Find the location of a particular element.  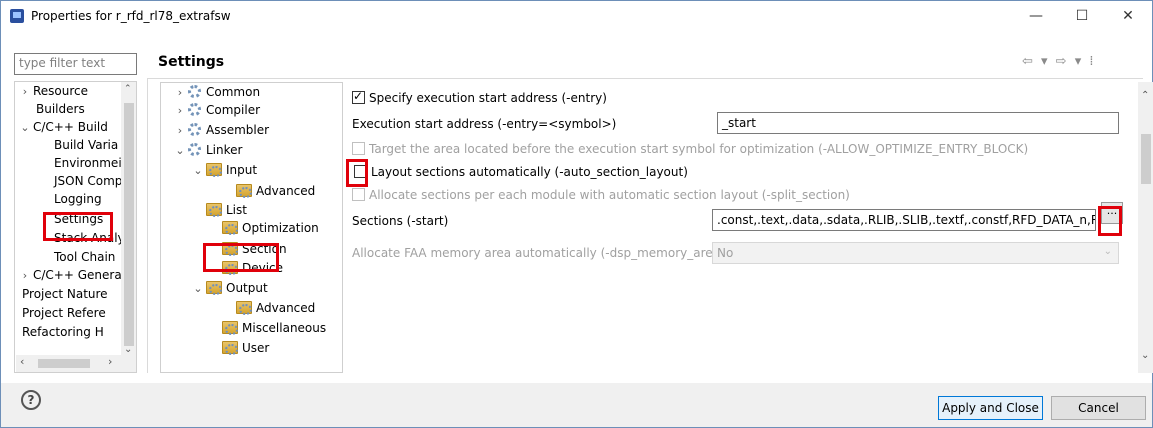

left-tree-item: › Resource is located at coordinates (54, 91).